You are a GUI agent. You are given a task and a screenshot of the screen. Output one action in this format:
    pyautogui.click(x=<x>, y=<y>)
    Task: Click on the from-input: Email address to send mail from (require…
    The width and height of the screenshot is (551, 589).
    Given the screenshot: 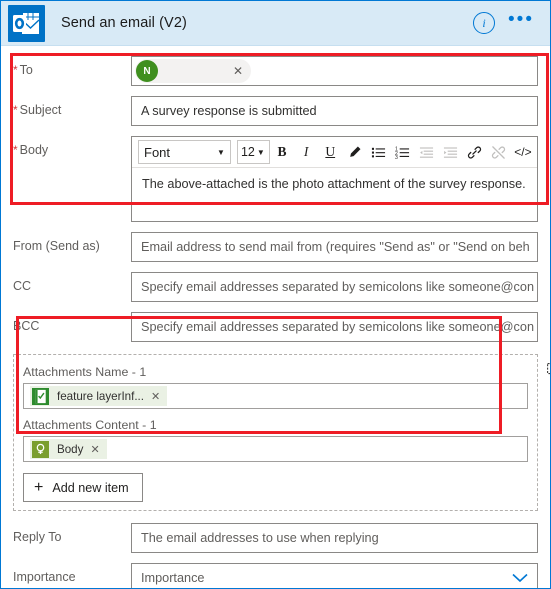 What is the action you would take?
    pyautogui.click(x=334, y=247)
    